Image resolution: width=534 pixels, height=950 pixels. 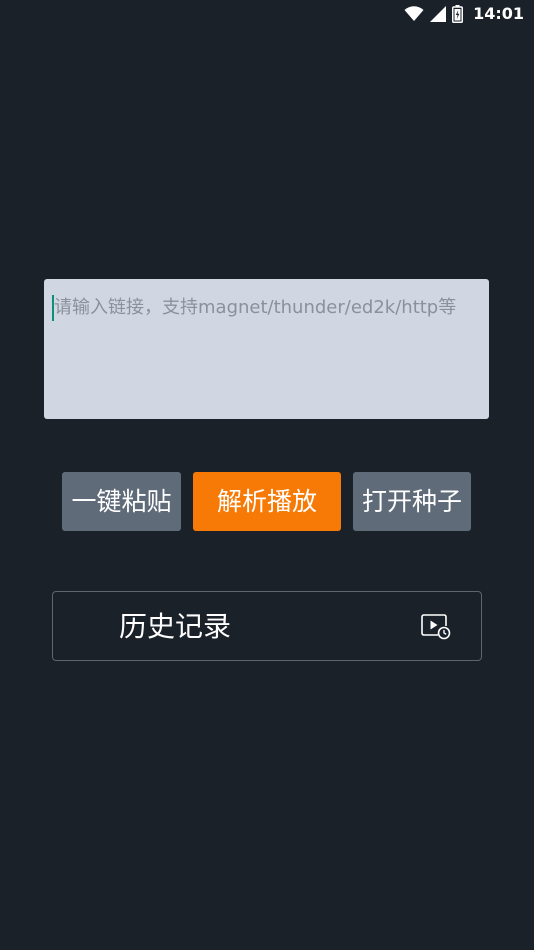 I want to click on link-input-container, so click(x=266, y=349).